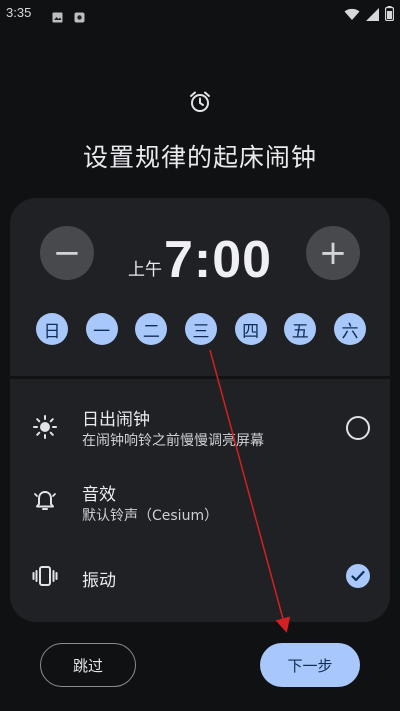 This screenshot has height=711, width=400. What do you see at coordinates (116, 420) in the screenshot?
I see `sunrise-alarm-label: 日出闹钟` at bounding box center [116, 420].